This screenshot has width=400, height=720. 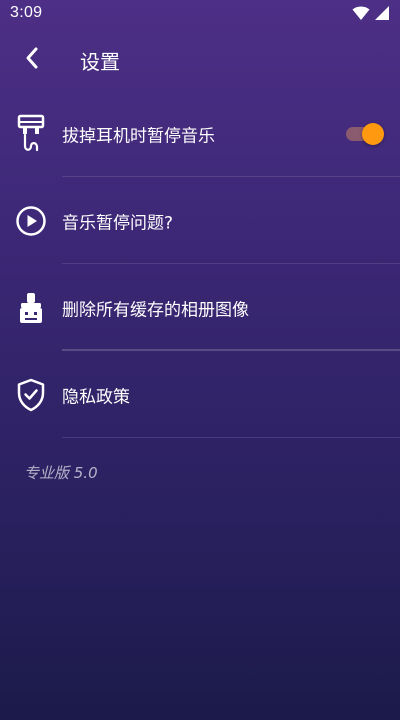 What do you see at coordinates (96, 397) in the screenshot?
I see `setting-label: 隐私政策` at bounding box center [96, 397].